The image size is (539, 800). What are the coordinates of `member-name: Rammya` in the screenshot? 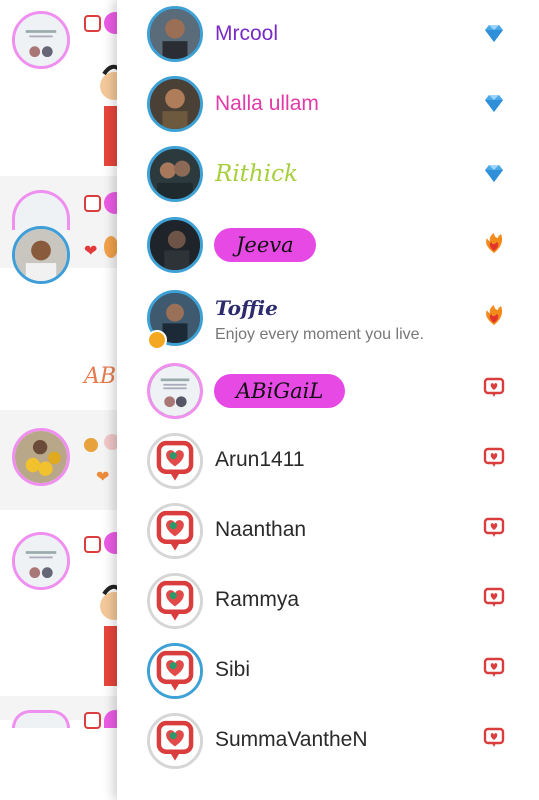 It's located at (257, 599).